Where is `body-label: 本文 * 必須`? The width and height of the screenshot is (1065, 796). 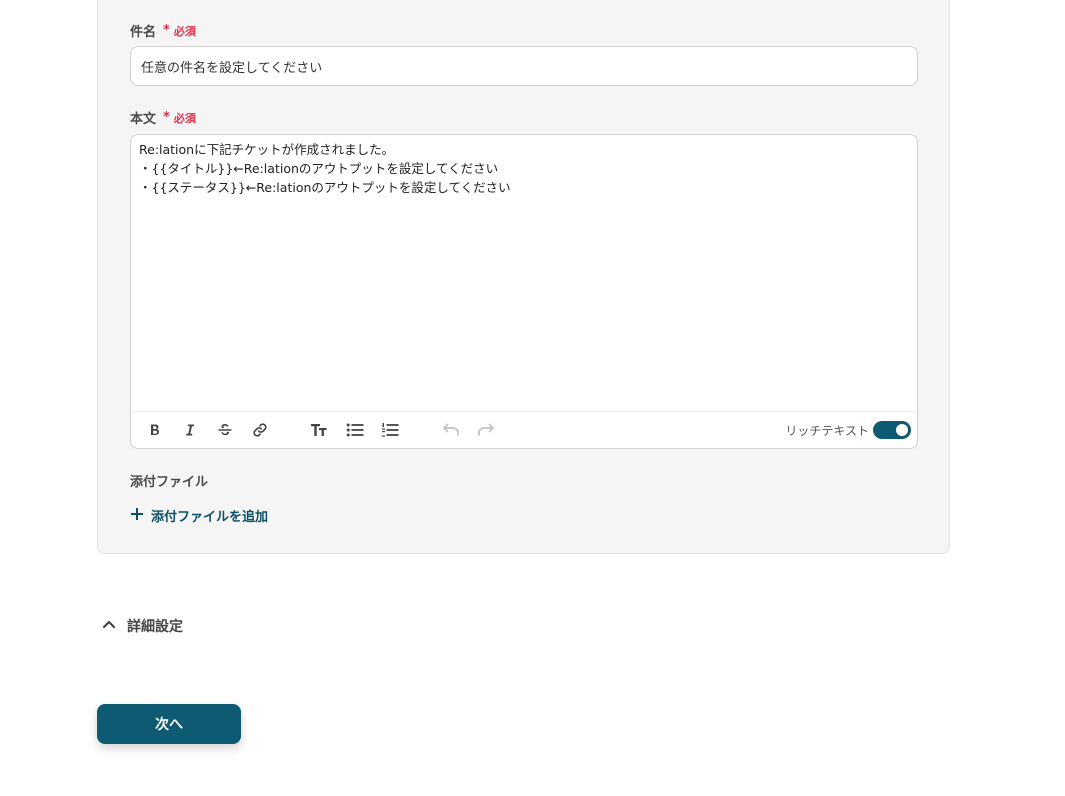
body-label: 本文 * 必須 is located at coordinates (163, 117).